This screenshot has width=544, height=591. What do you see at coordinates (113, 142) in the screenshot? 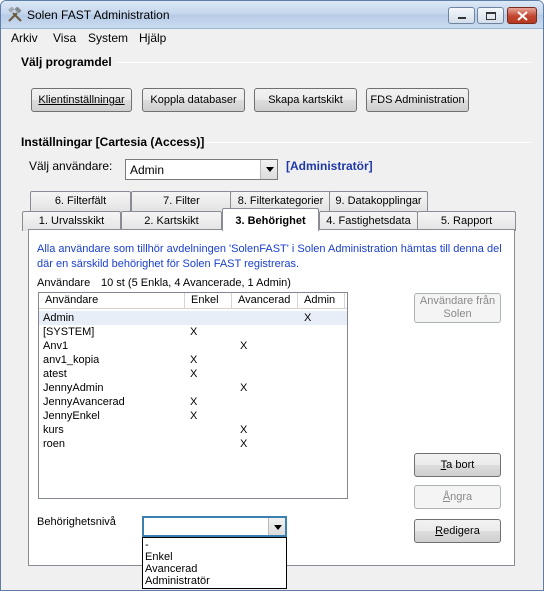
I see `settings-section-title: Inställningar [Cartesia (Access)]` at bounding box center [113, 142].